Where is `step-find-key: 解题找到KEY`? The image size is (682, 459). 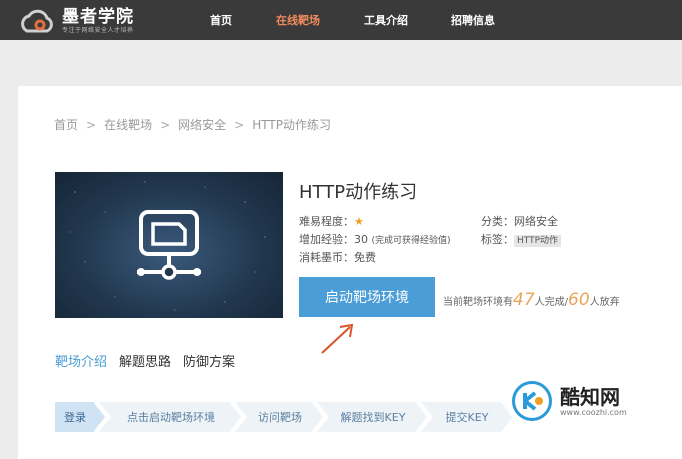
step-find-key: 解题找到KEY is located at coordinates (373, 417).